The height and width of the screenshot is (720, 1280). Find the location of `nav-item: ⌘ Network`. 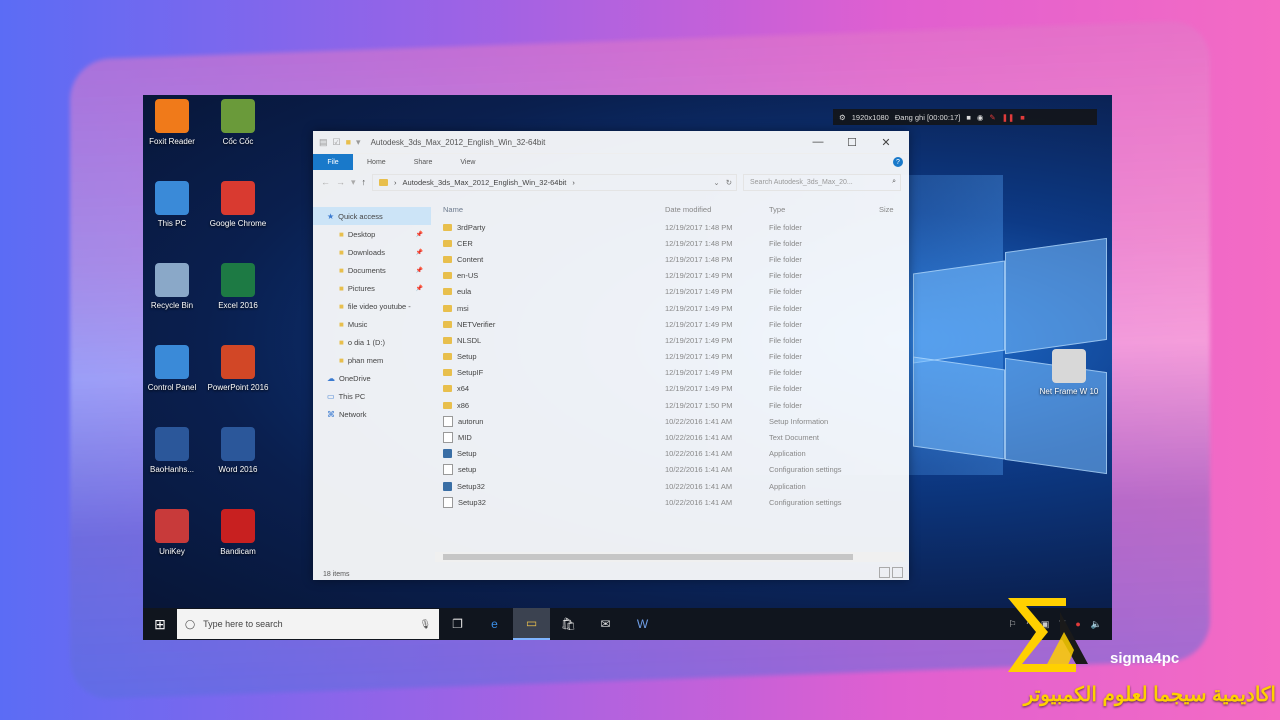

nav-item: ⌘ Network is located at coordinates (372, 414).